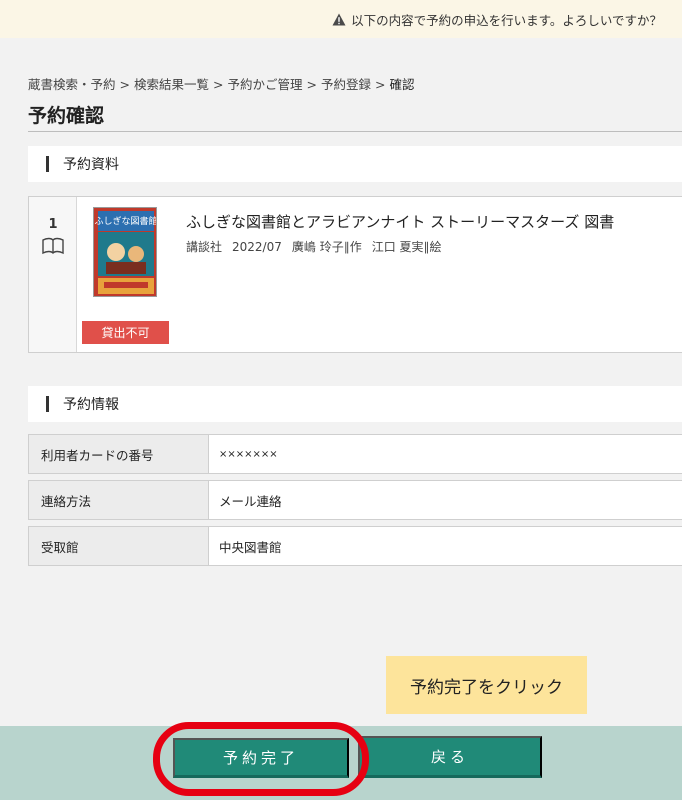 The height and width of the screenshot is (800, 682). I want to click on item-number: 1, so click(53, 224).